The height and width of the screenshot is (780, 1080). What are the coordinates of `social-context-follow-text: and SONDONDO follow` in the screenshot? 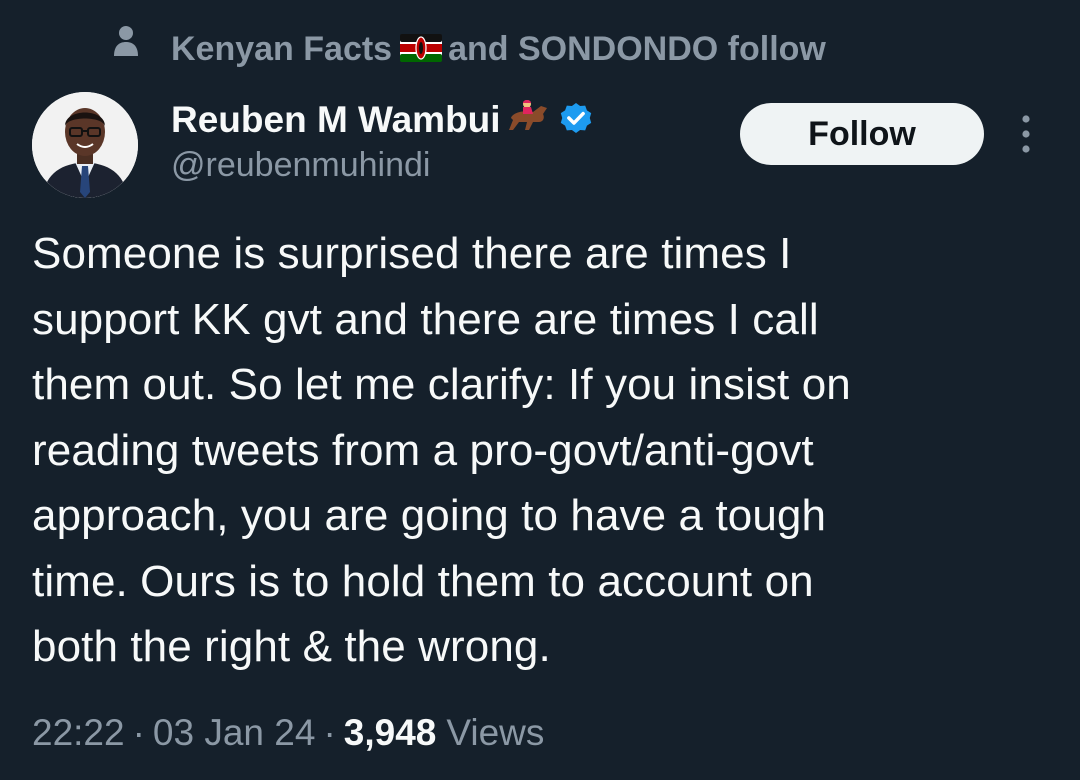 It's located at (637, 48).